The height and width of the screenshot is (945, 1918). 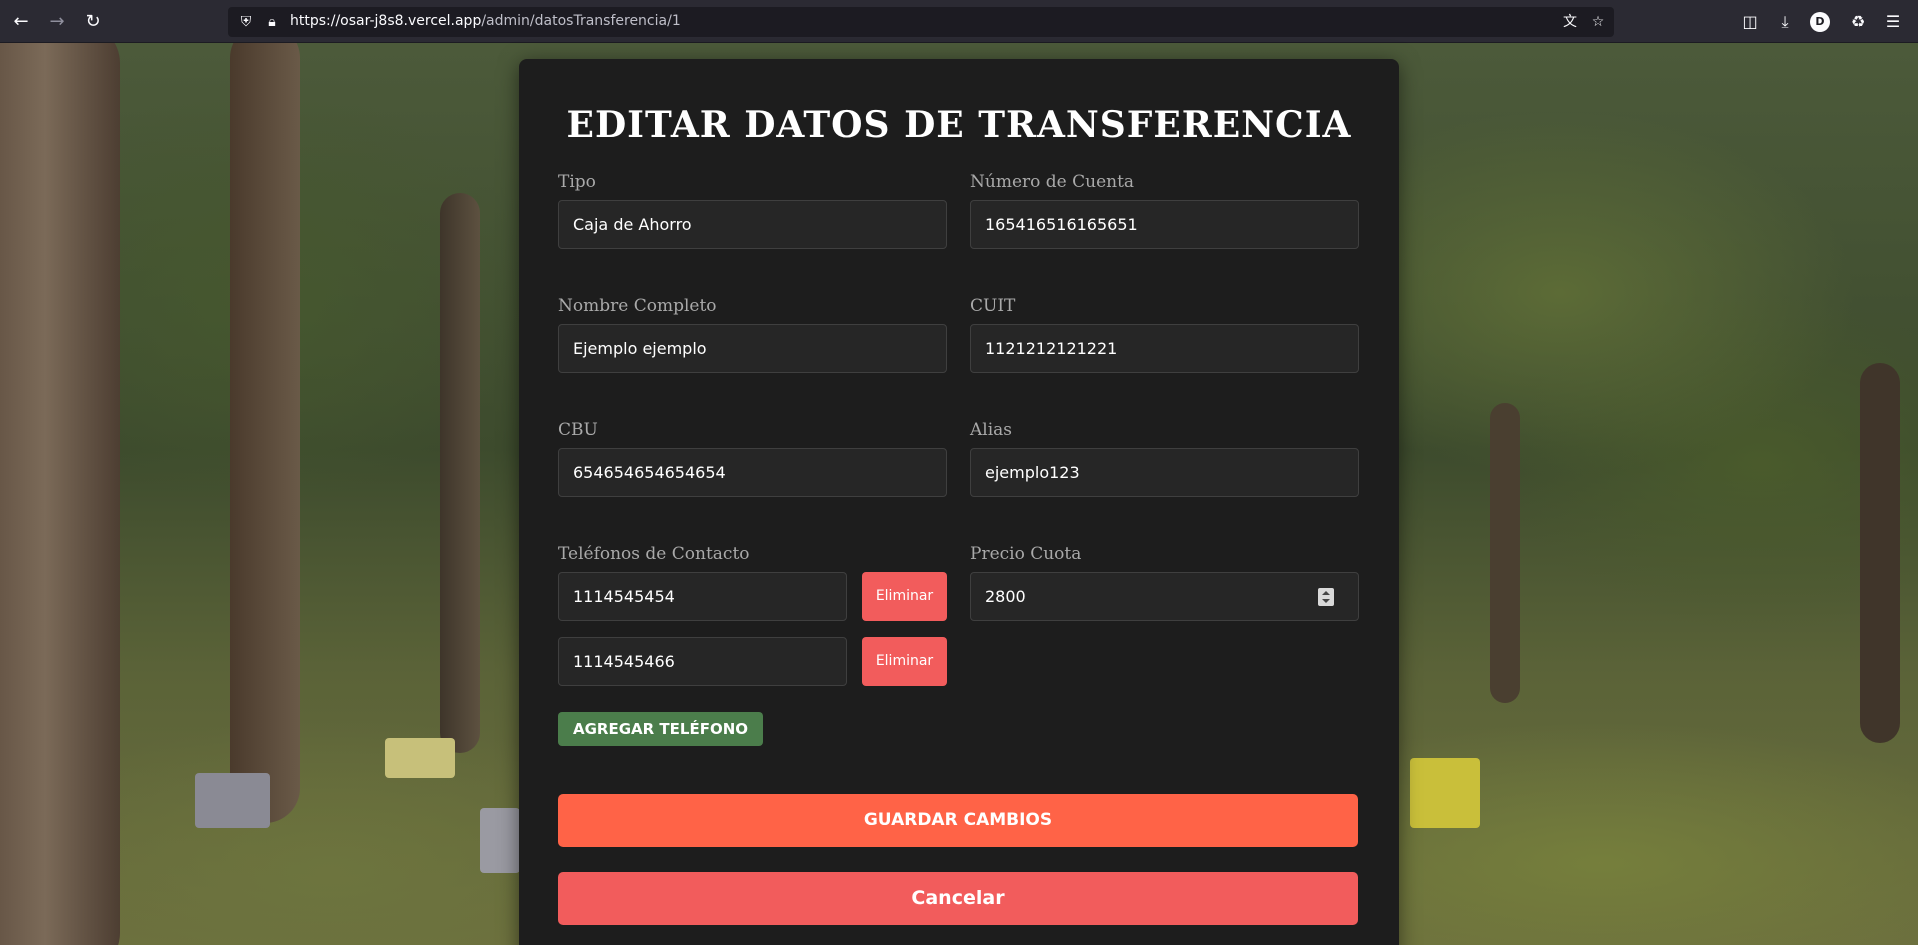 What do you see at coordinates (702, 596) in the screenshot?
I see `telefono-field: 1114545454` at bounding box center [702, 596].